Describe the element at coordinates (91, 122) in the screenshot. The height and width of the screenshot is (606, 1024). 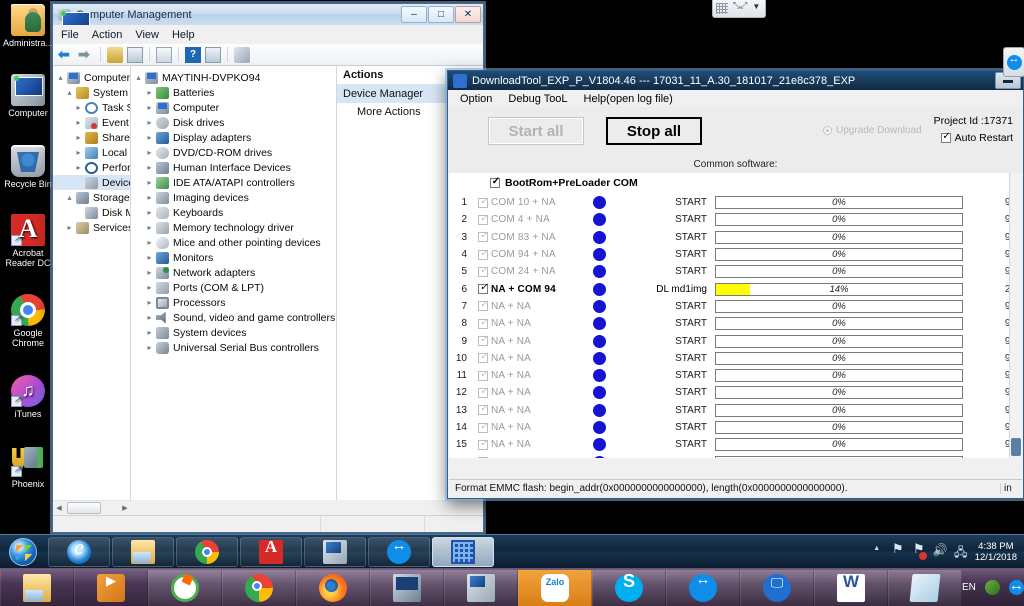
I see `tree-item-event-v: ▸ Event V` at that location.